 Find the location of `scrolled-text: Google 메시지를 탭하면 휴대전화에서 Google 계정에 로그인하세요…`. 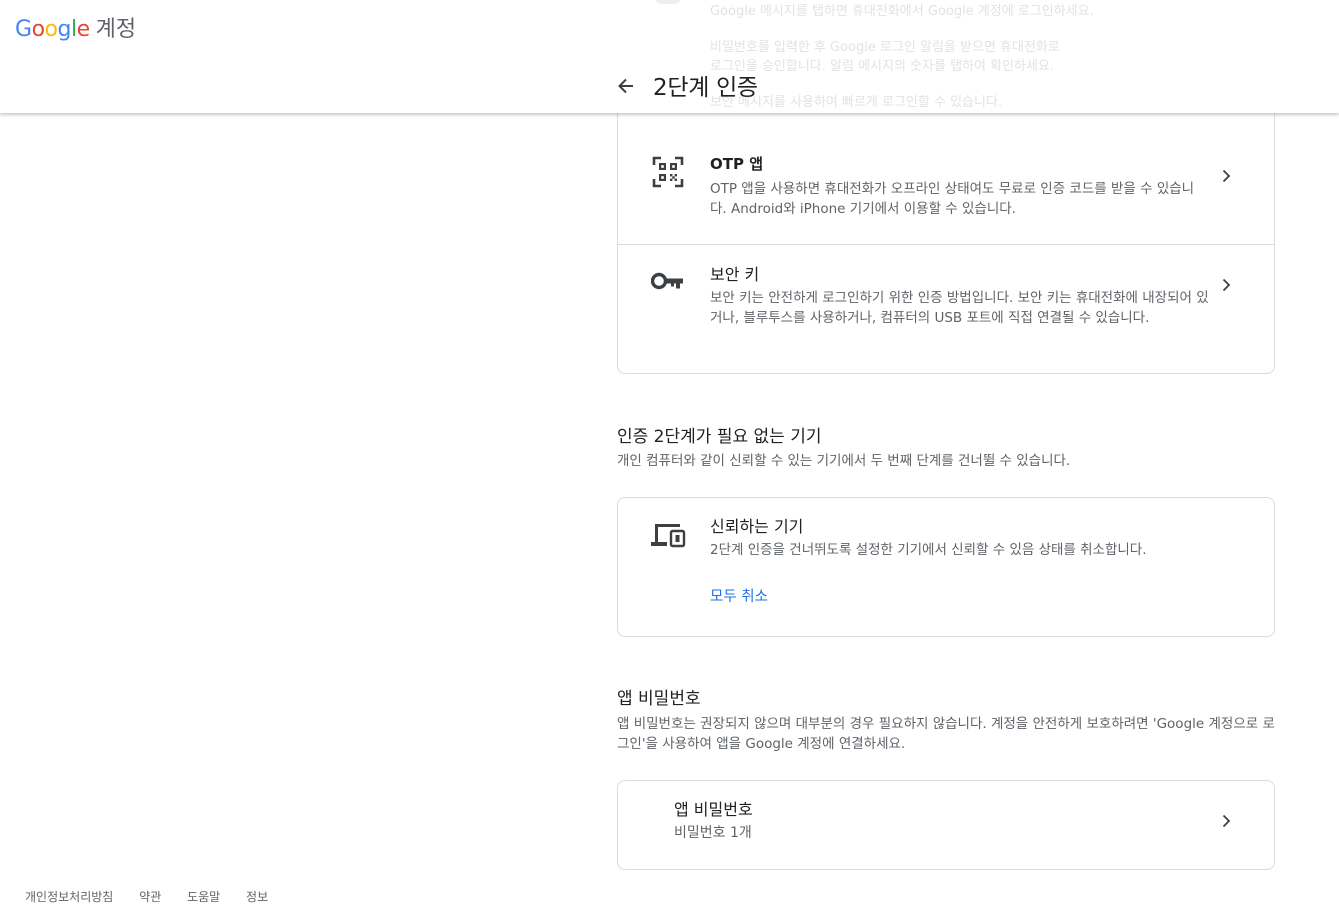

scrolled-text: Google 메시지를 탭하면 휴대전화에서 Google 계정에 로그인하세요… is located at coordinates (902, 11).